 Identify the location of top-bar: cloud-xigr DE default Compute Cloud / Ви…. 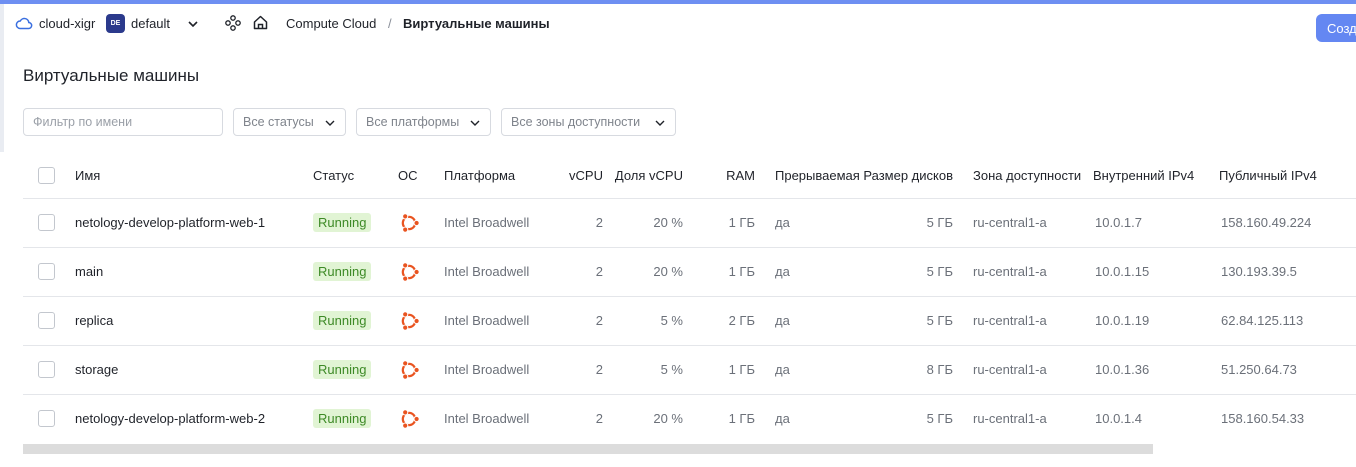
(678, 24).